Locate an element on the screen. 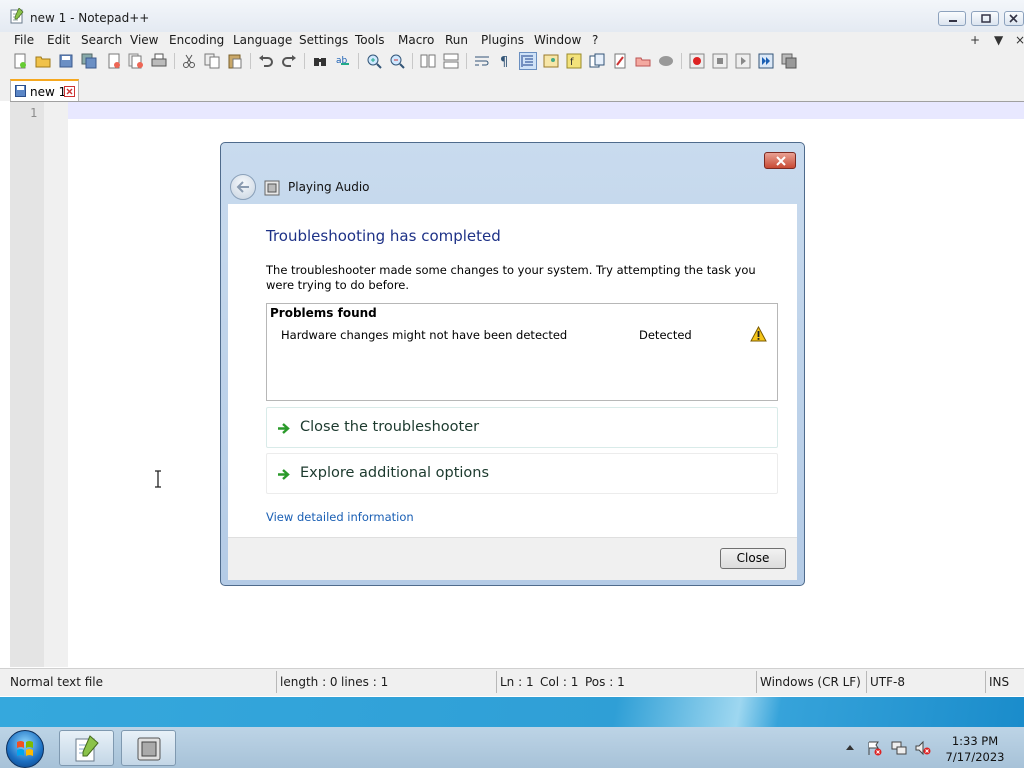  close-window-button is located at coordinates (1014, 18).